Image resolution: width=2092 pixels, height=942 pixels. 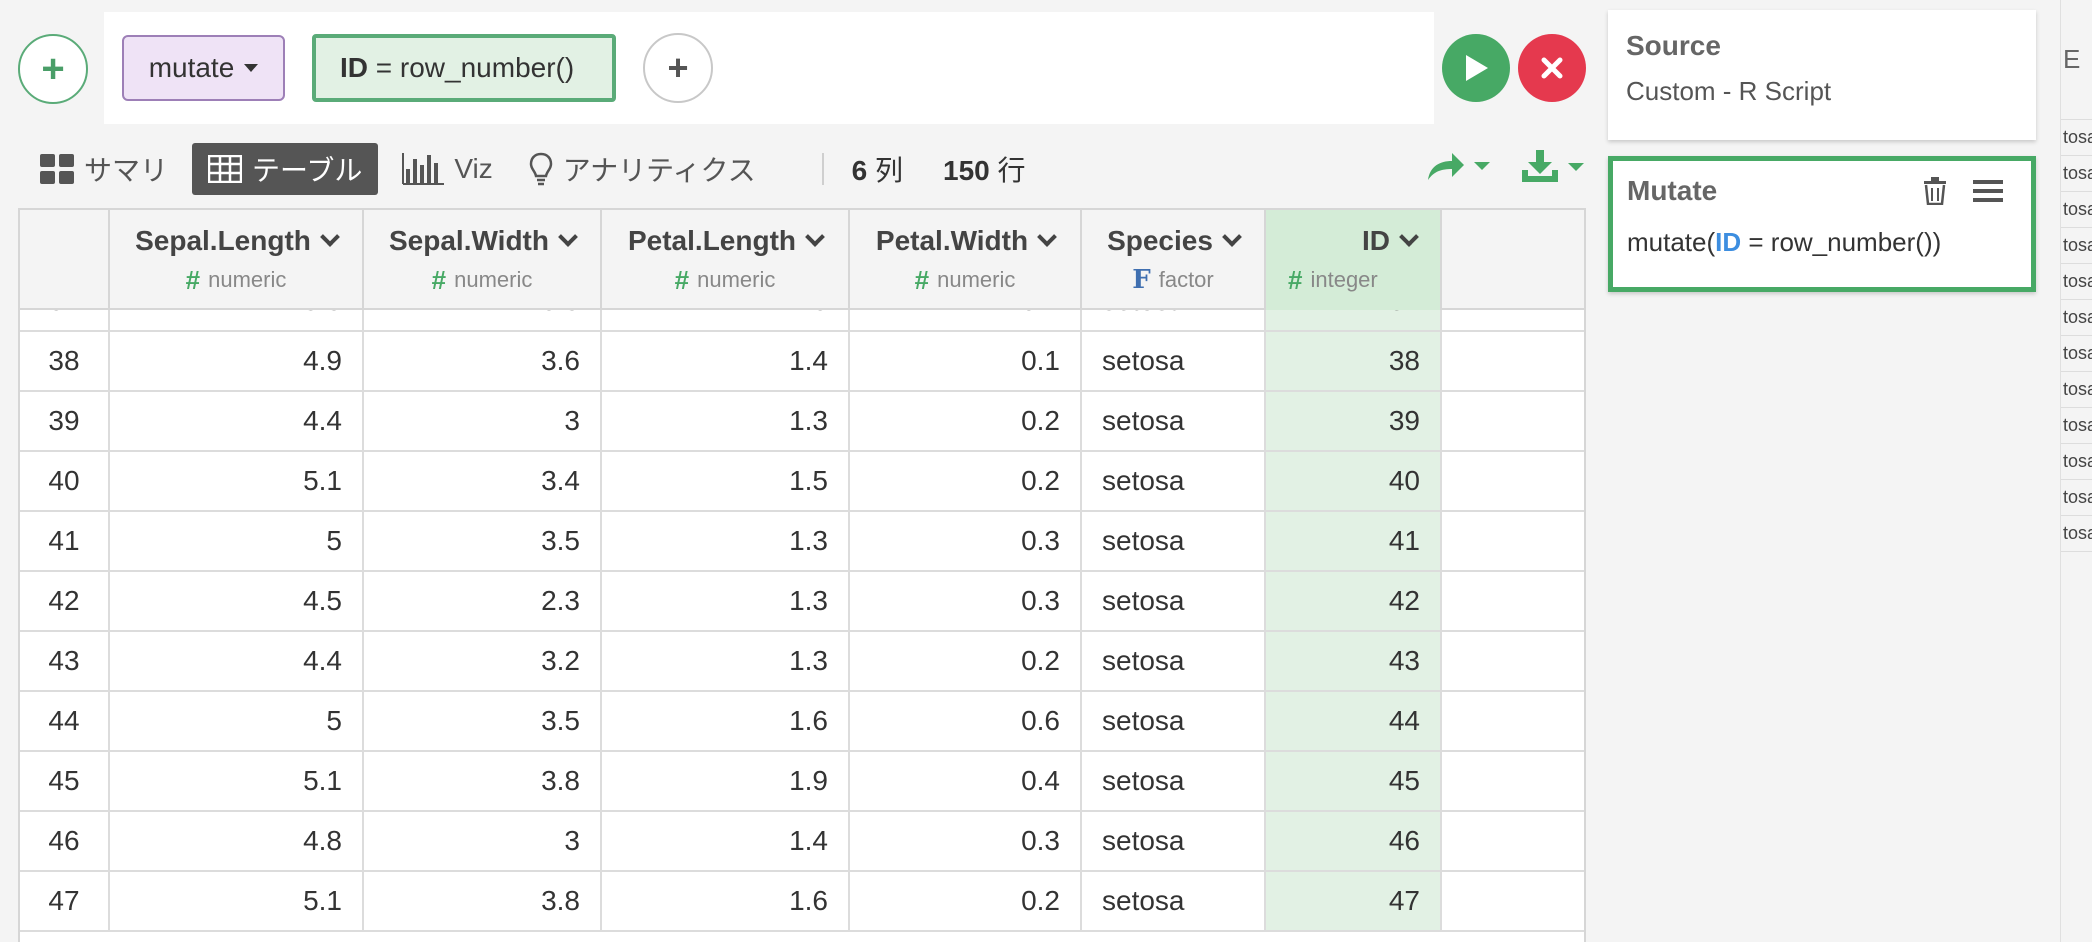 What do you see at coordinates (237, 841) in the screenshot?
I see `table-cell: 4.8` at bounding box center [237, 841].